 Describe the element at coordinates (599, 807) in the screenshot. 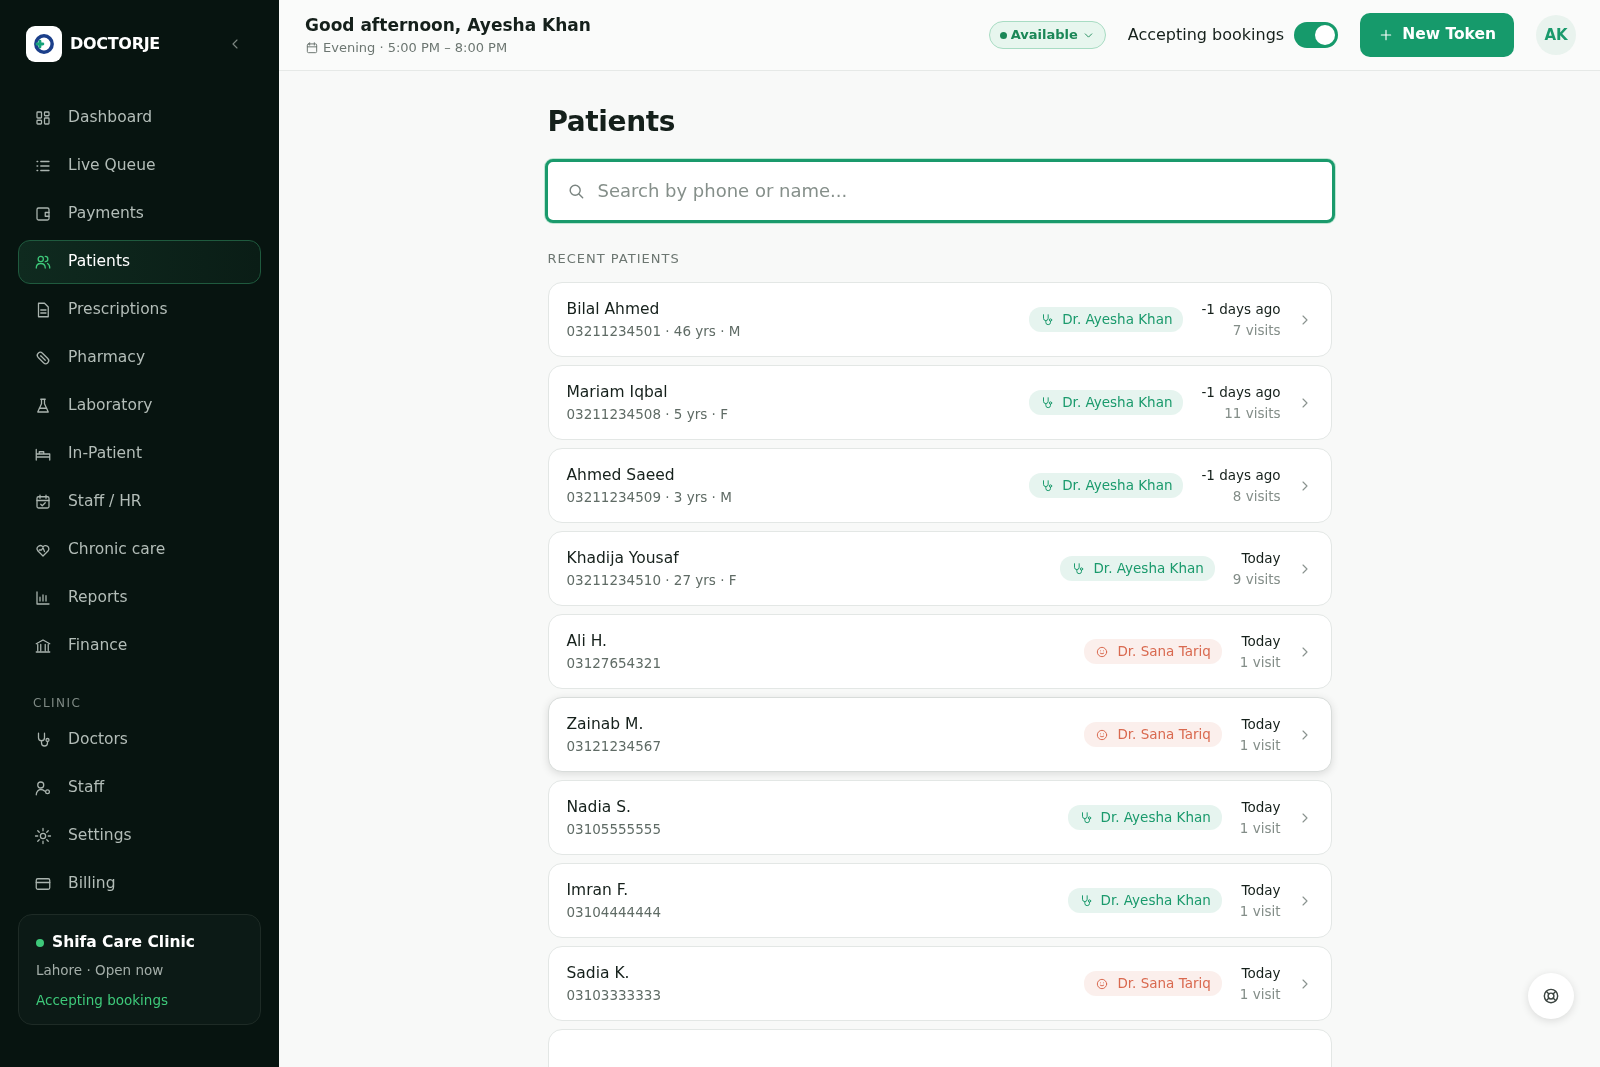

I see `patient-name: Nadia S.` at that location.